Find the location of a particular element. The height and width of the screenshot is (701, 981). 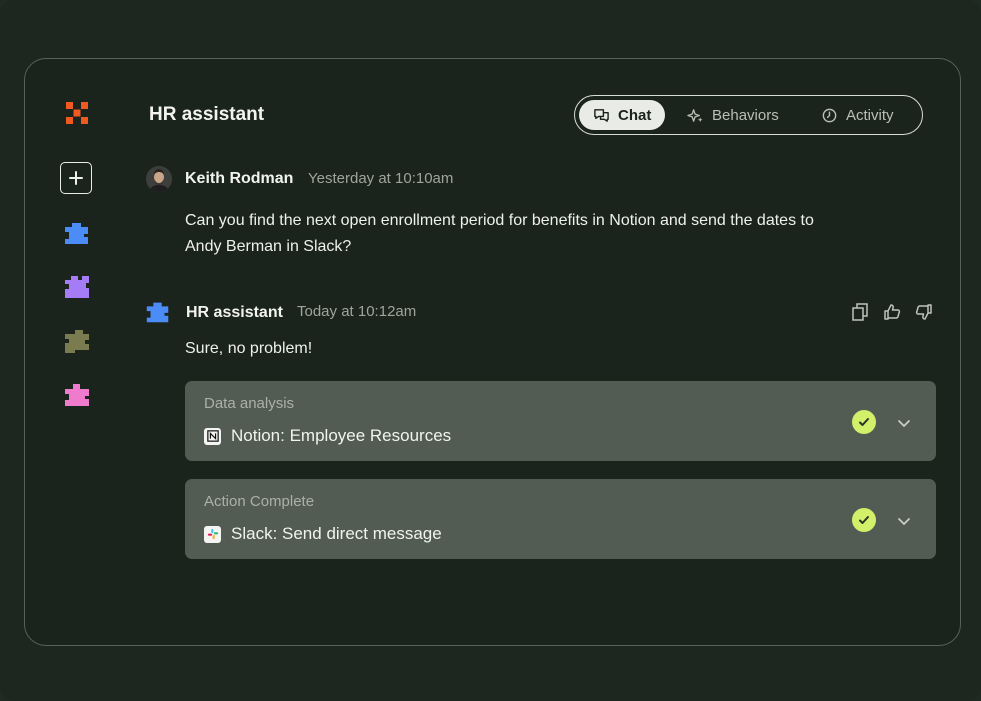

assistant-avatar-icon is located at coordinates (158, 312).